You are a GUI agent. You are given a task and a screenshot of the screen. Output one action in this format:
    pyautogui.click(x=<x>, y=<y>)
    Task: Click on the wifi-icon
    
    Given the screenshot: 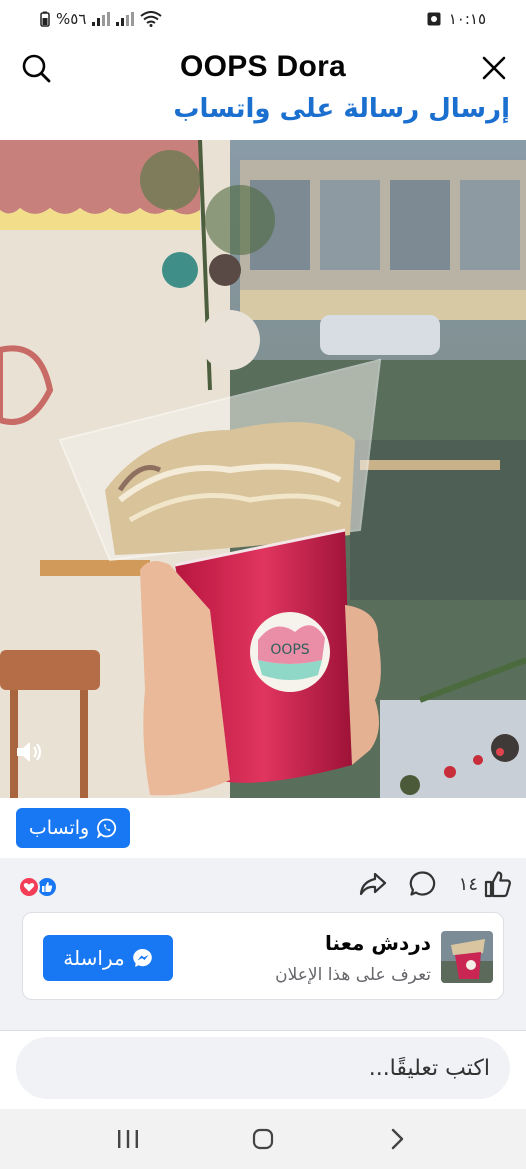 What is the action you would take?
    pyautogui.click(x=151, y=19)
    